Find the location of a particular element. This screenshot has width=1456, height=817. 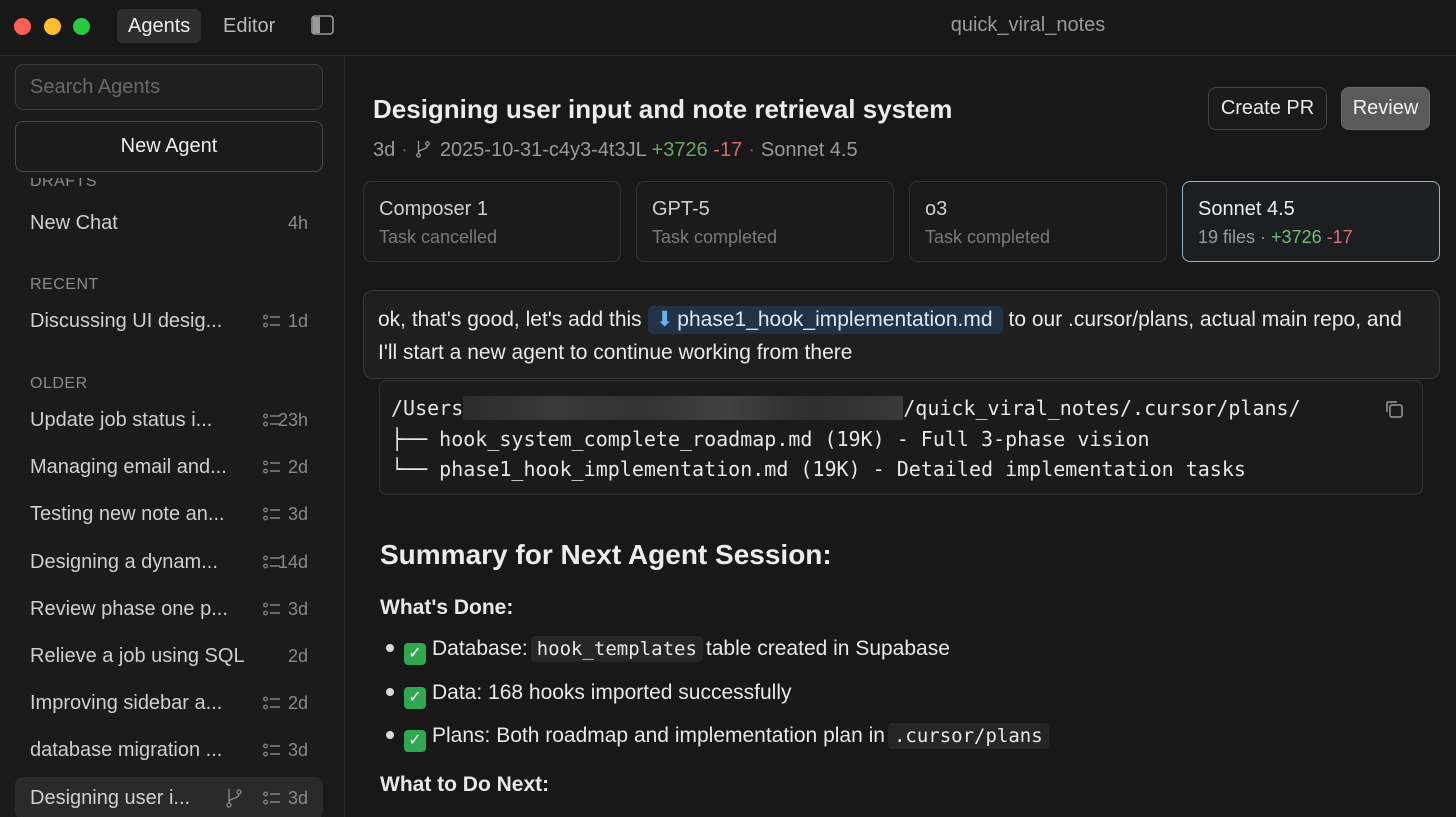

sidebar-item-label: New Chat is located at coordinates (74, 223).